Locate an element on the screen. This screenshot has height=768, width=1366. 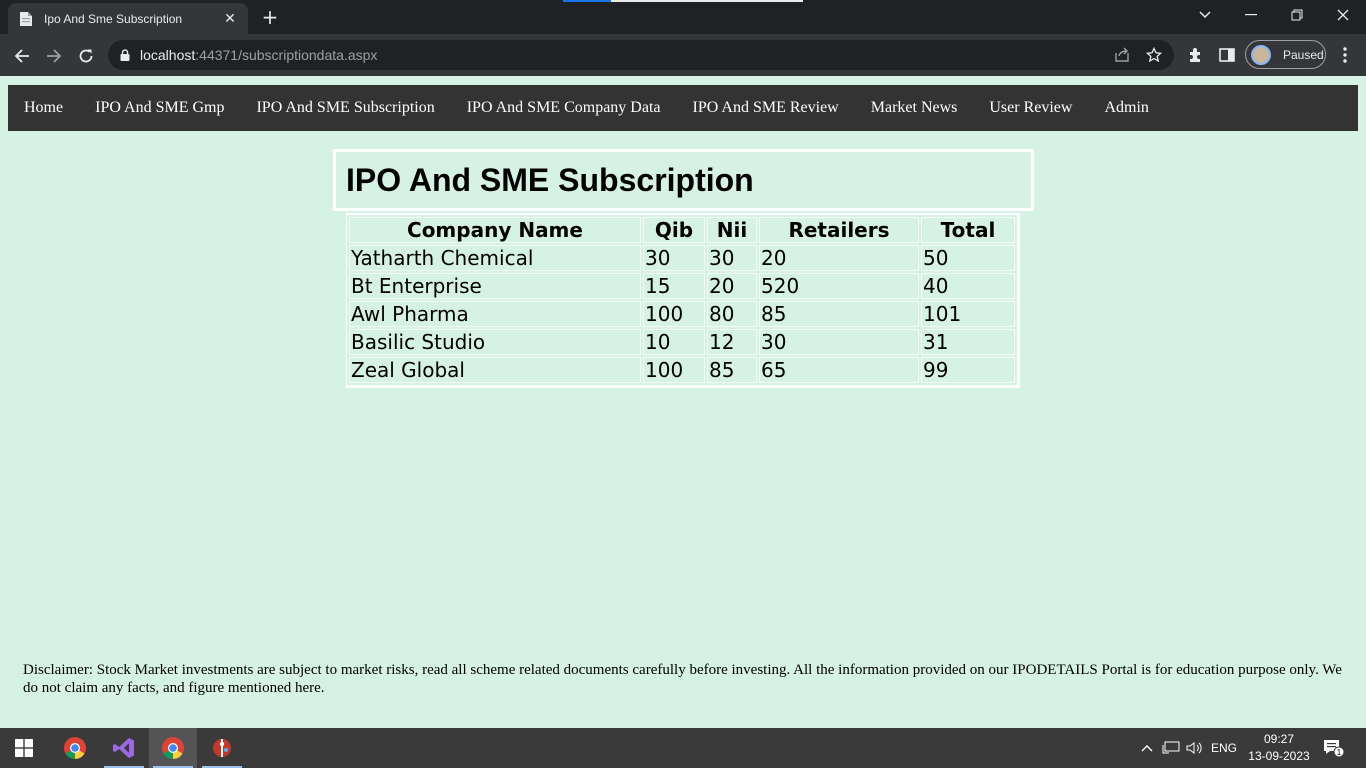
taskbar-visual-studio-app is located at coordinates (124, 748).